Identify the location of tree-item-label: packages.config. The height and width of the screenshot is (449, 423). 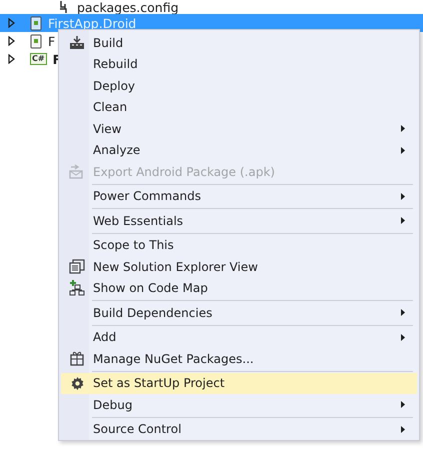
(128, 7).